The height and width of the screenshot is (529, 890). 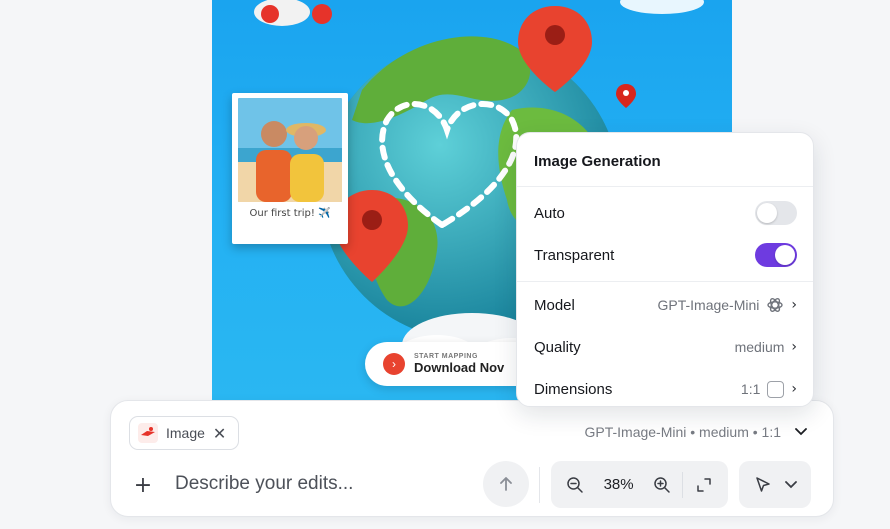 I want to click on transparent-row: Transparent, so click(x=665, y=255).